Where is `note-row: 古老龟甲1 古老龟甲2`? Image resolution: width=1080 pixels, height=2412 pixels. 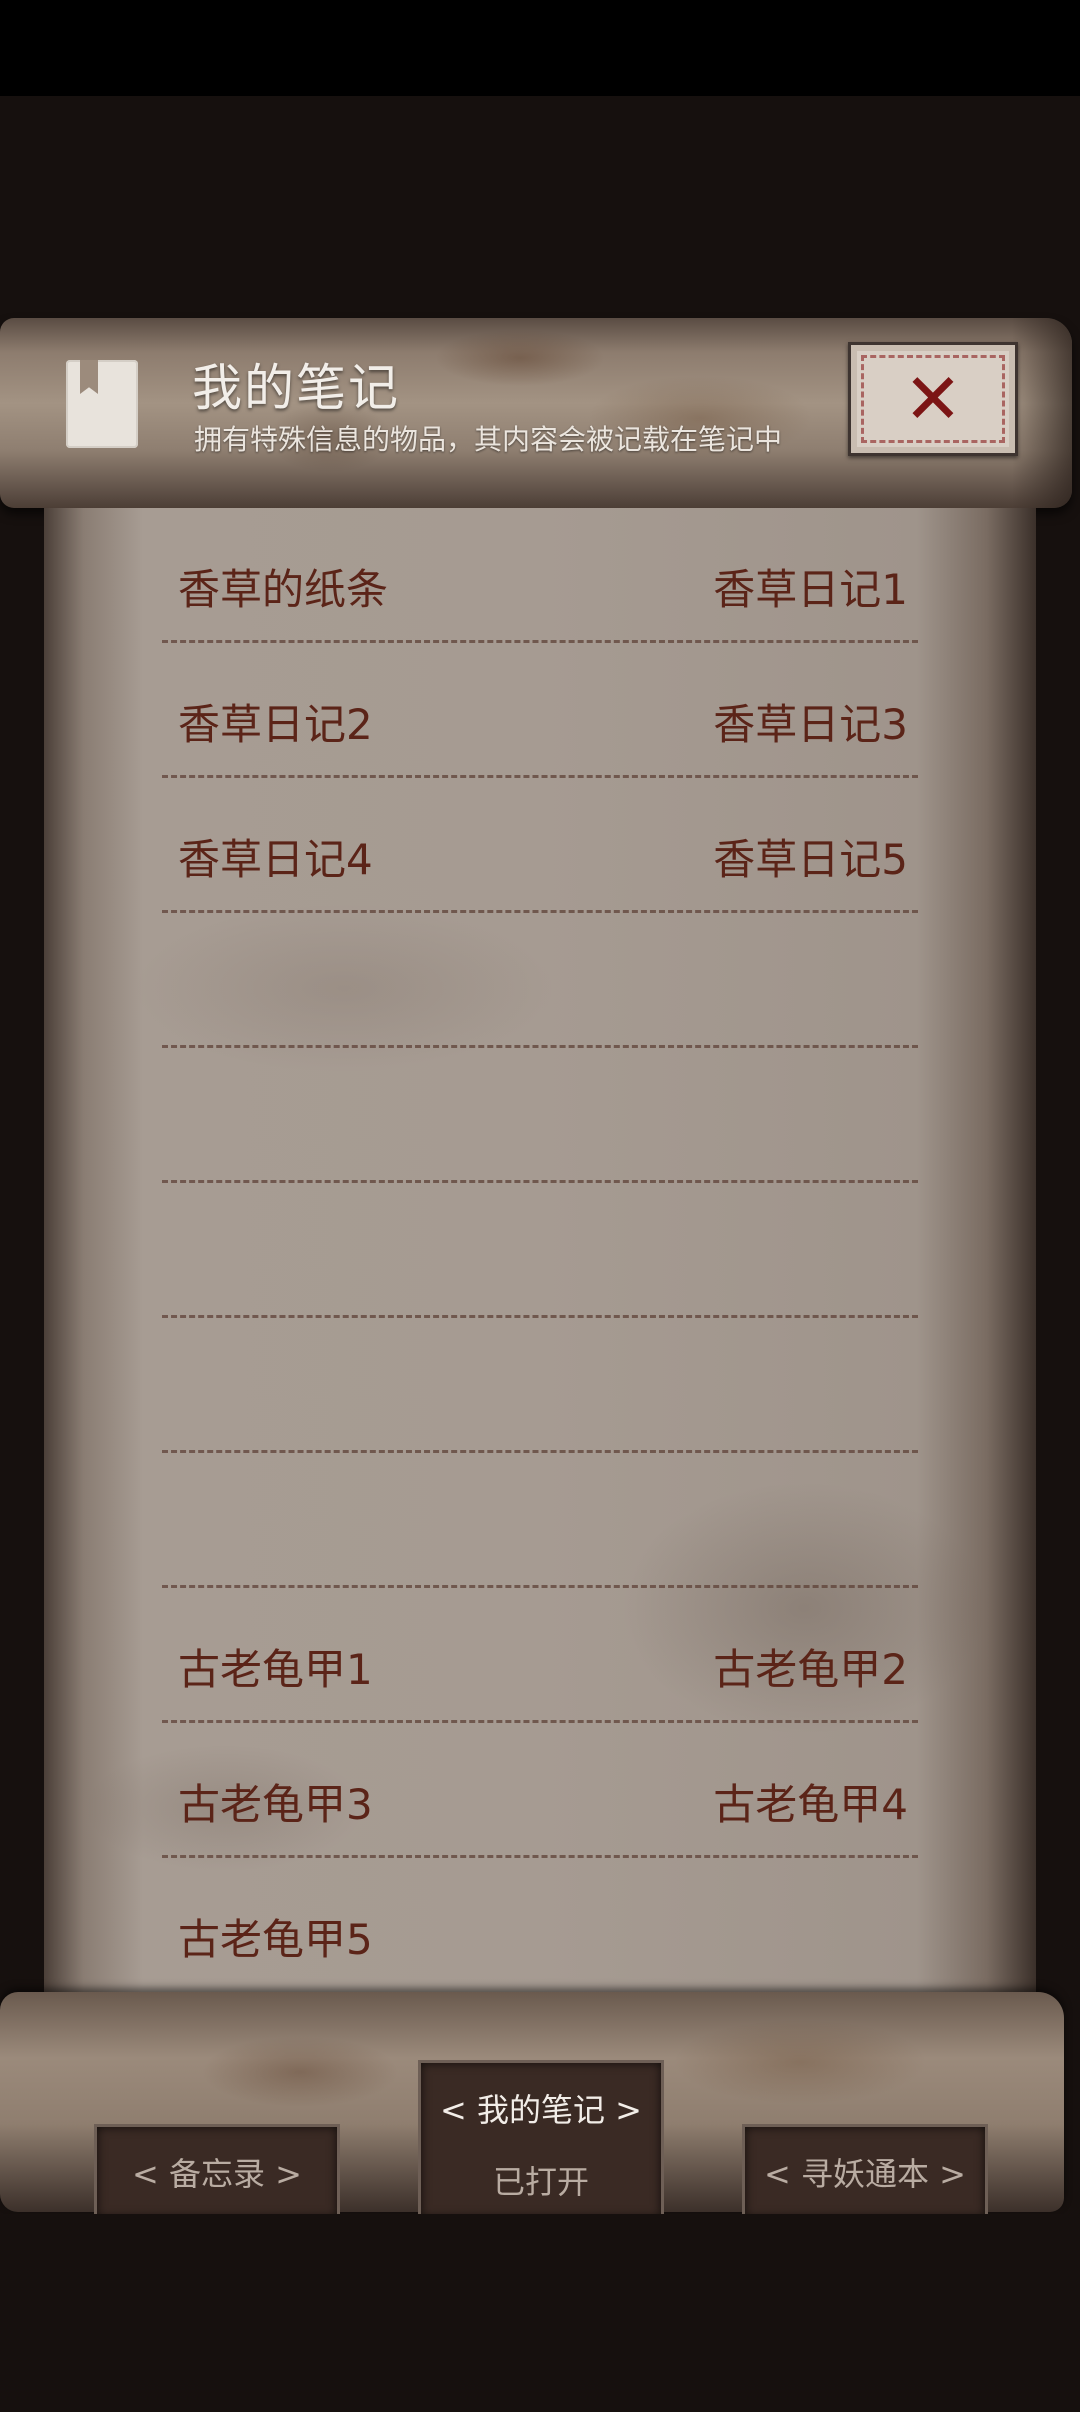
note-row: 古老龟甲1 古老龟甲2 is located at coordinates (540, 1655).